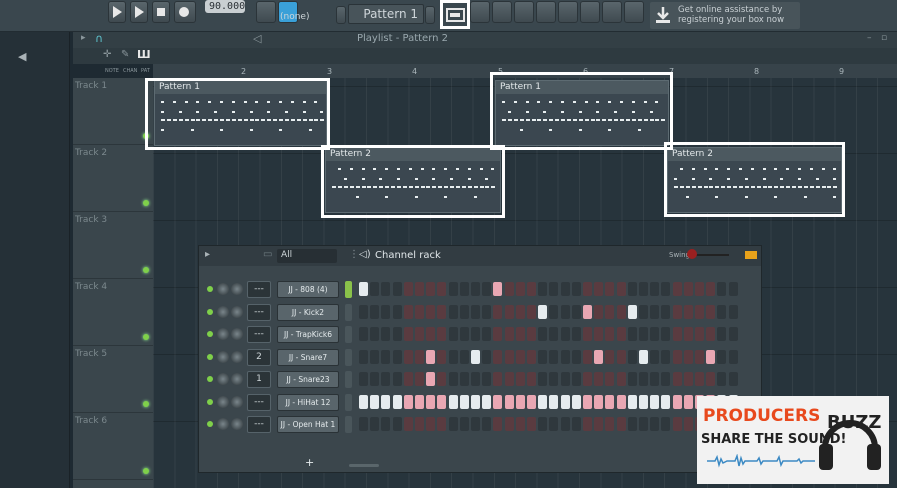 This screenshot has width=897, height=488. I want to click on record-button, so click(185, 12).